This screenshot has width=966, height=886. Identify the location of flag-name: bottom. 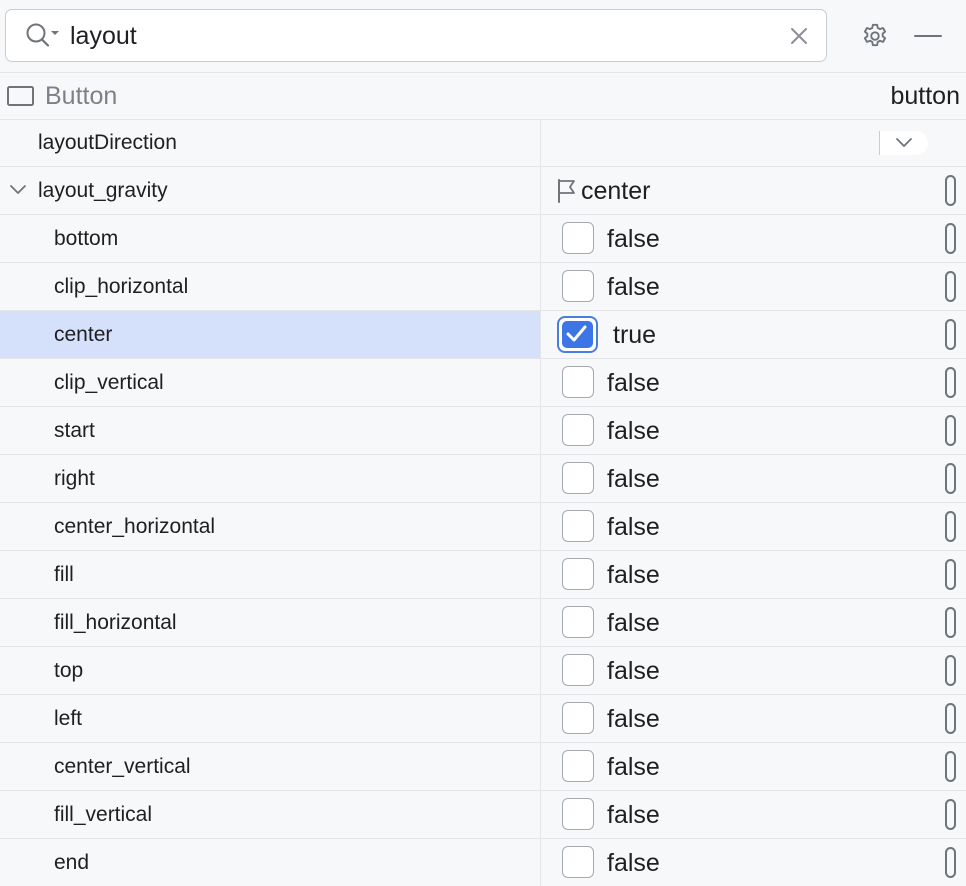
(86, 238).